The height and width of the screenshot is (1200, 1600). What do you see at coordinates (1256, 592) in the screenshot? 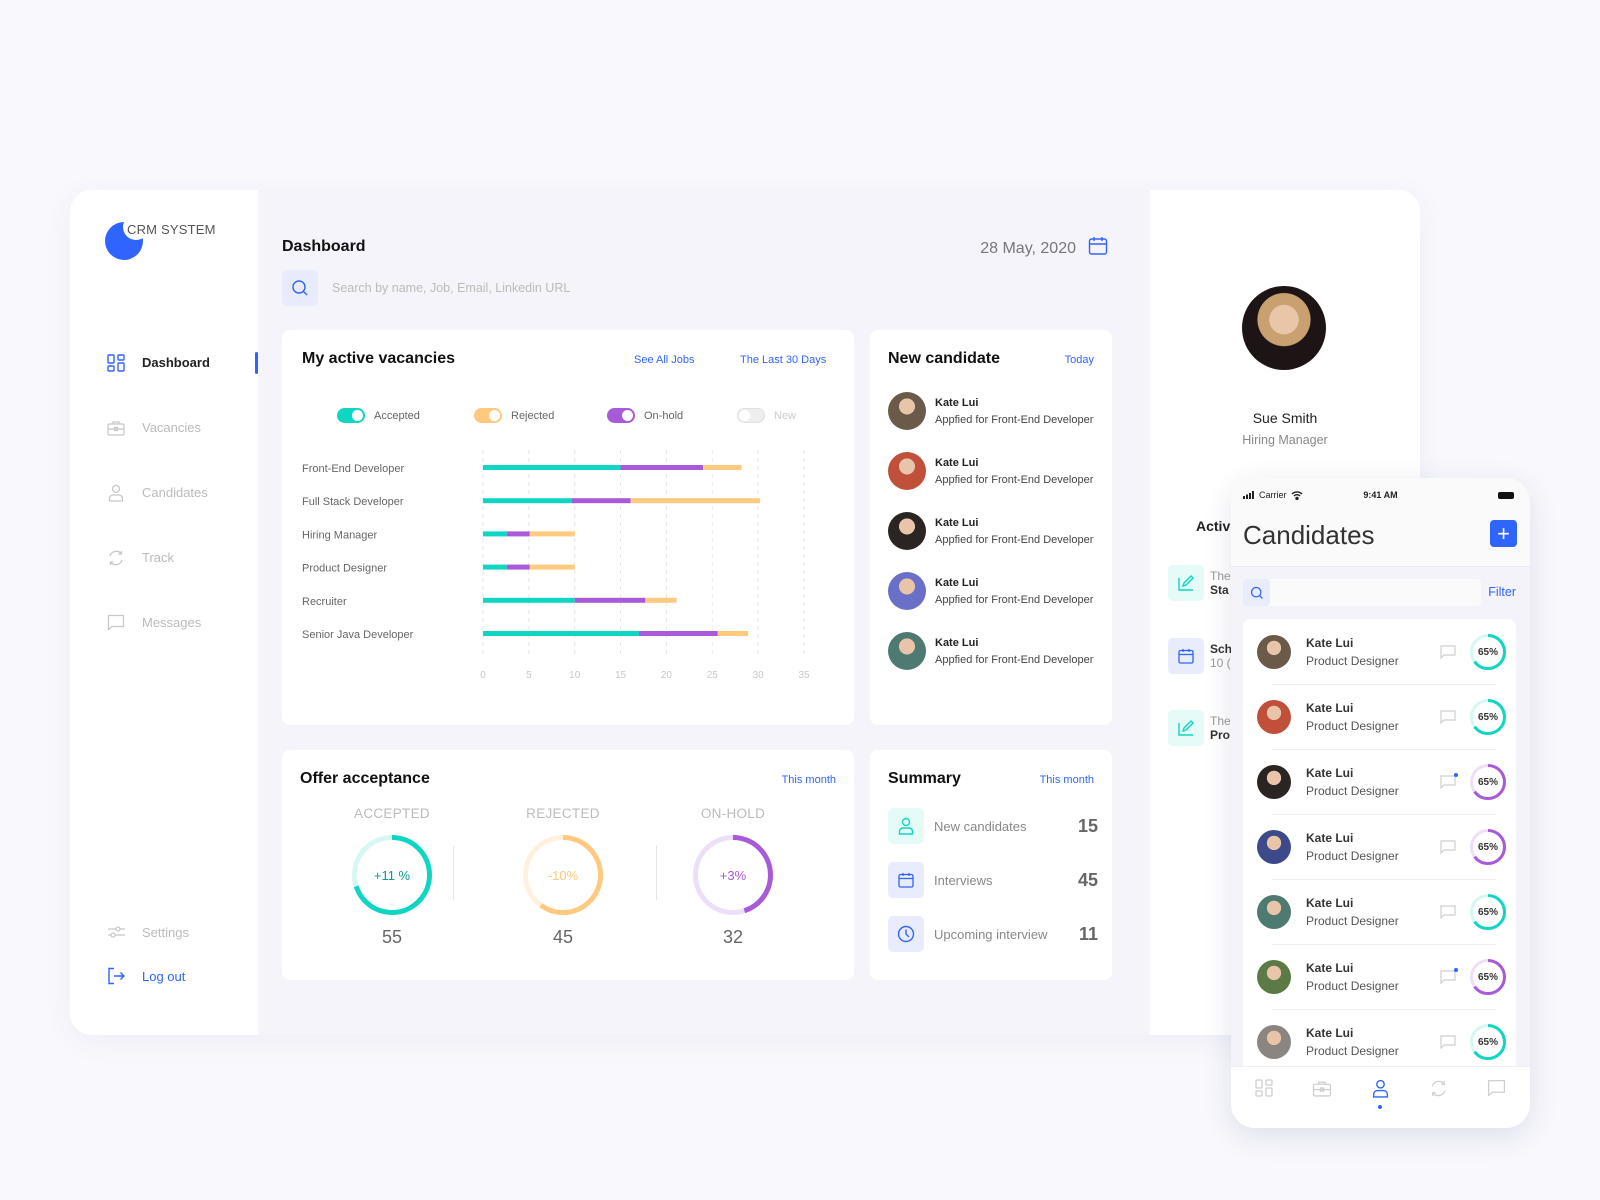
I see `search-icon` at bounding box center [1256, 592].